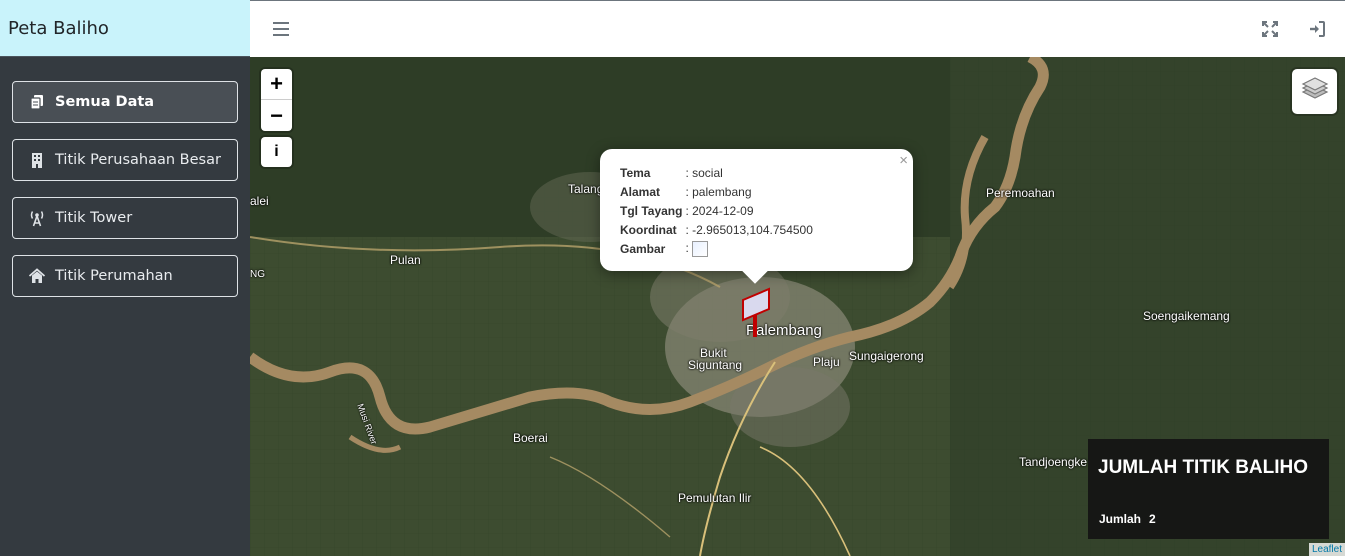 The height and width of the screenshot is (556, 1345). Describe the element at coordinates (94, 218) in the screenshot. I see `sidebar-item-label: Titik Tower` at that location.